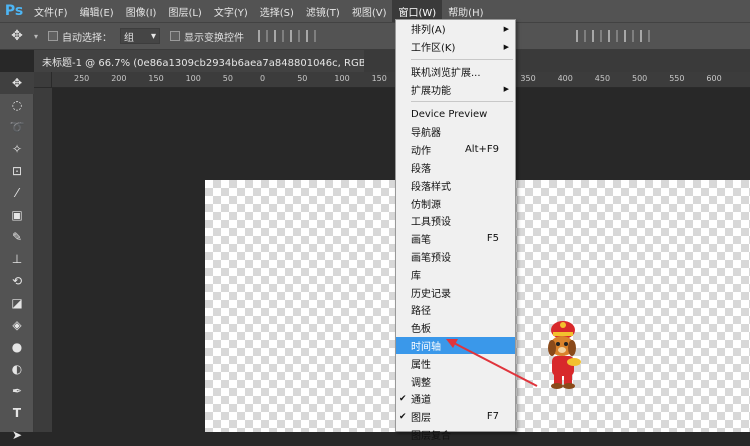  I want to click on history-brush-icon: ⟲, so click(17, 281).